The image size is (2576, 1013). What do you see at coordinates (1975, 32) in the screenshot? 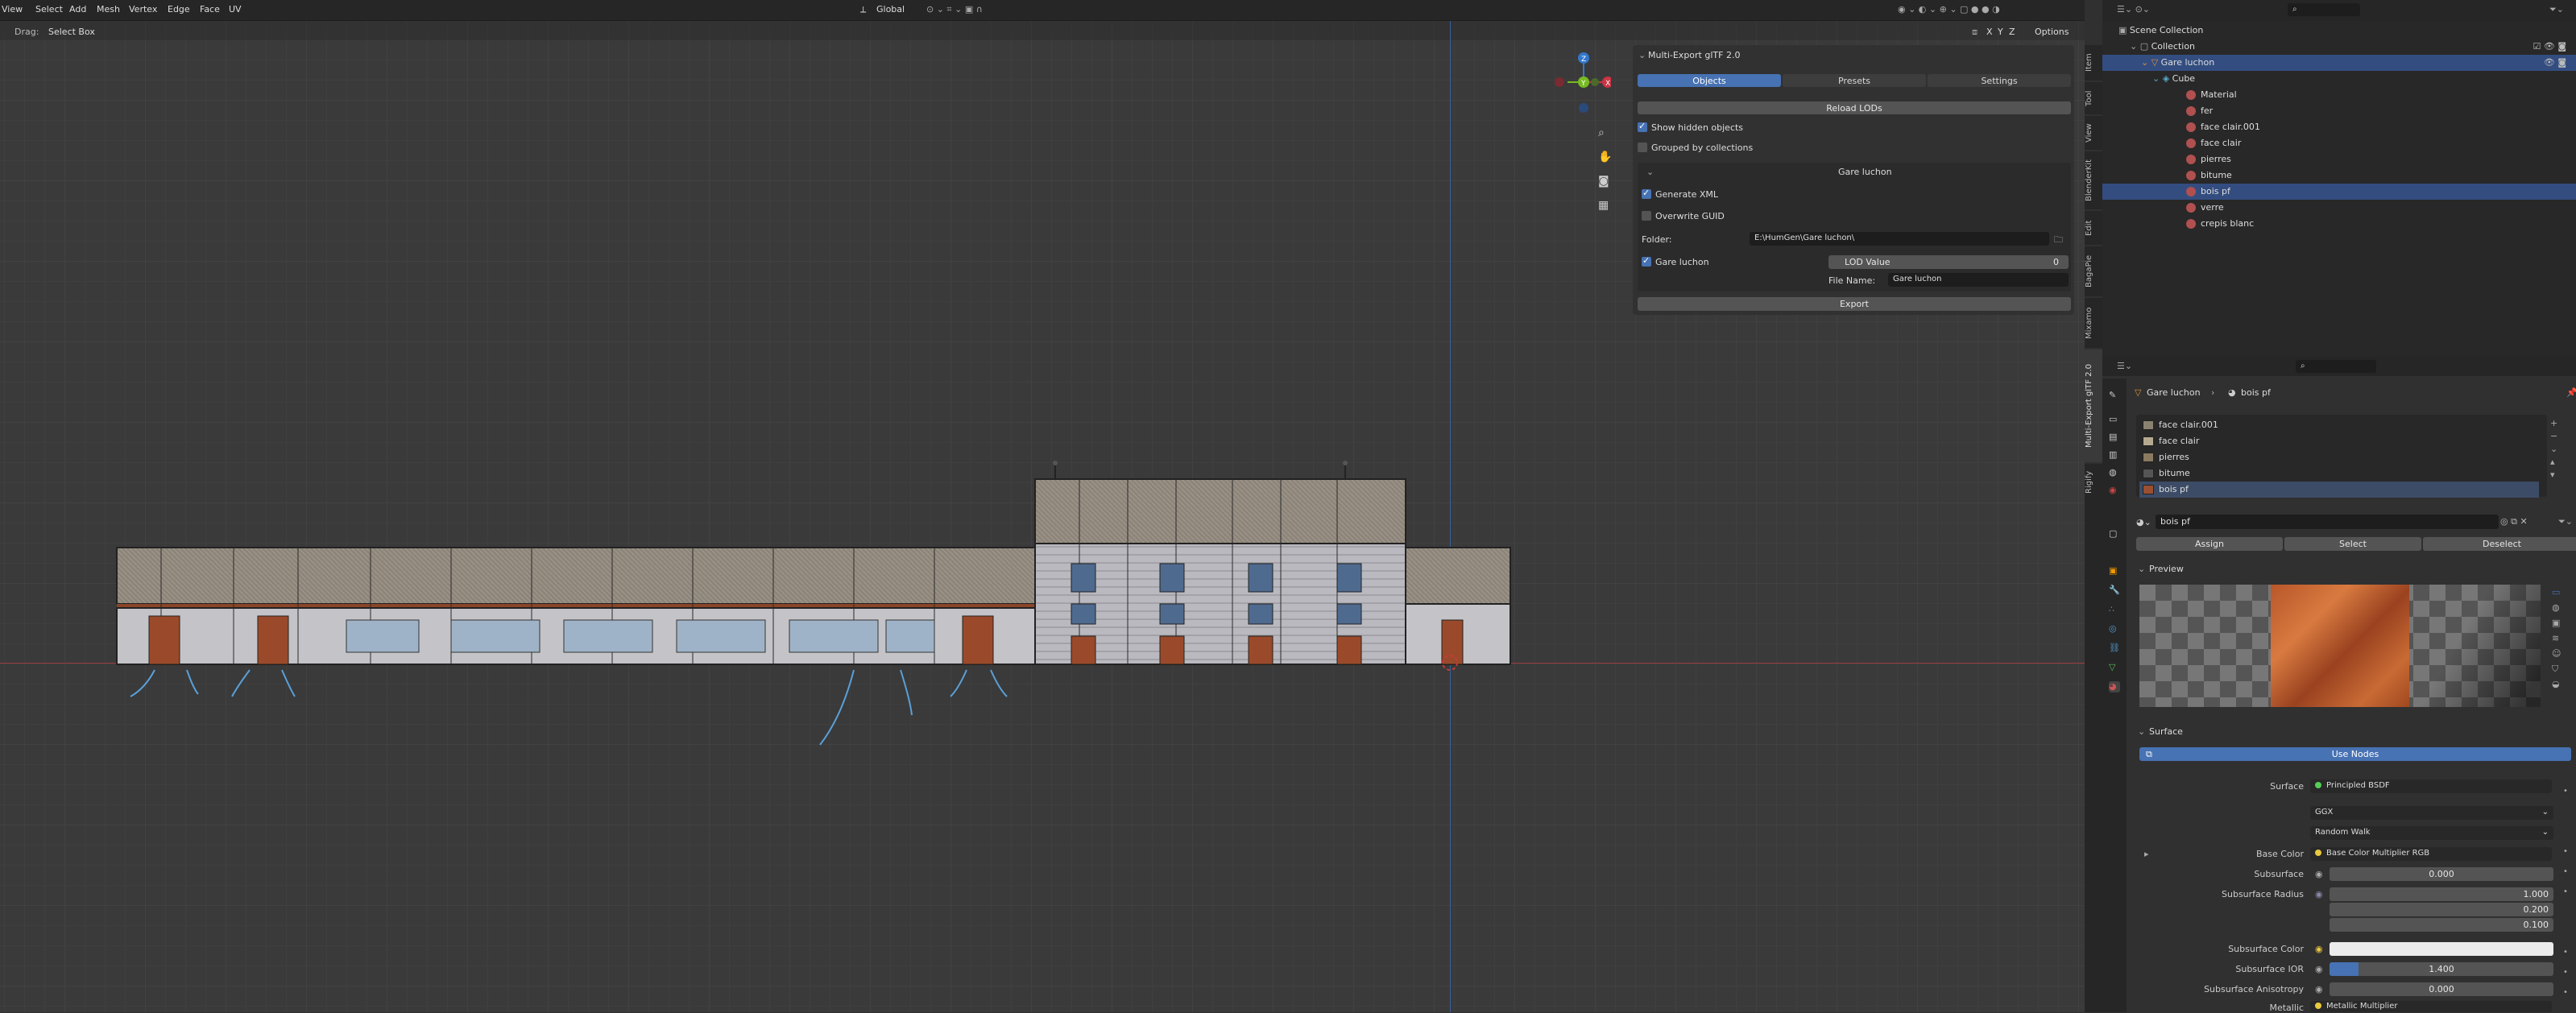
I see `mirror-icon: ⧈` at bounding box center [1975, 32].